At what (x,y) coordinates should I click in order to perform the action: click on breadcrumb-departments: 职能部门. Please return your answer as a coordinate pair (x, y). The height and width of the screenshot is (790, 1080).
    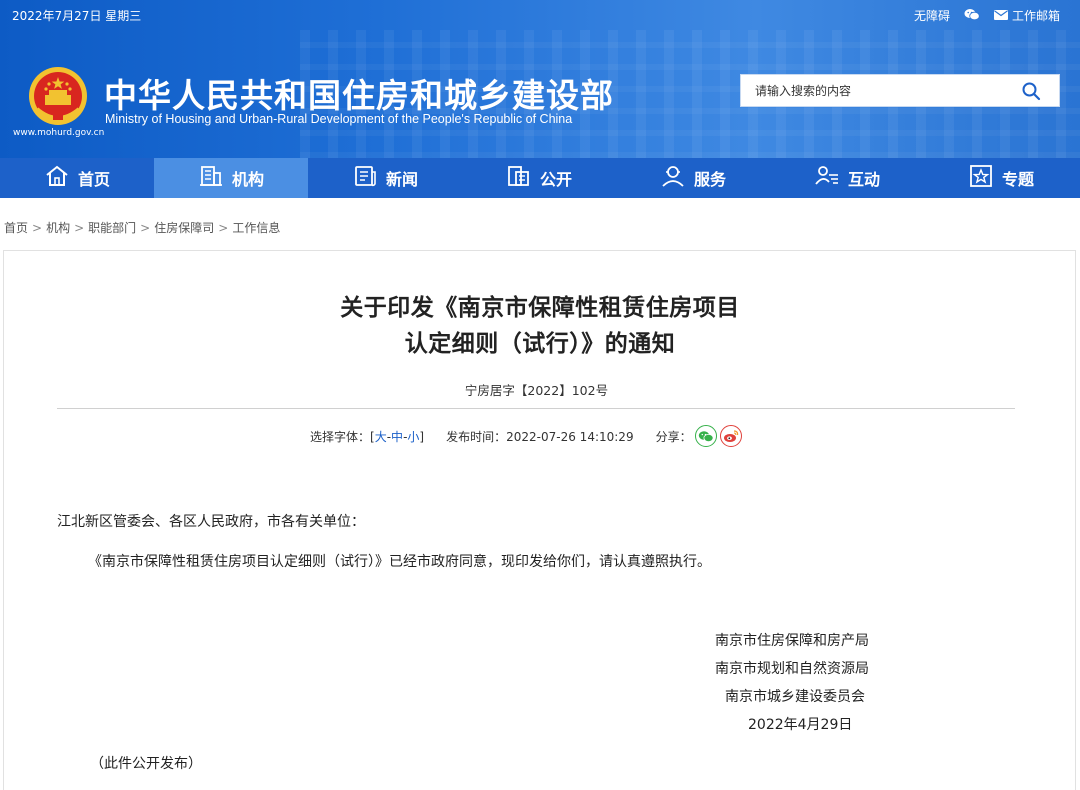
    Looking at the image, I should click on (112, 228).